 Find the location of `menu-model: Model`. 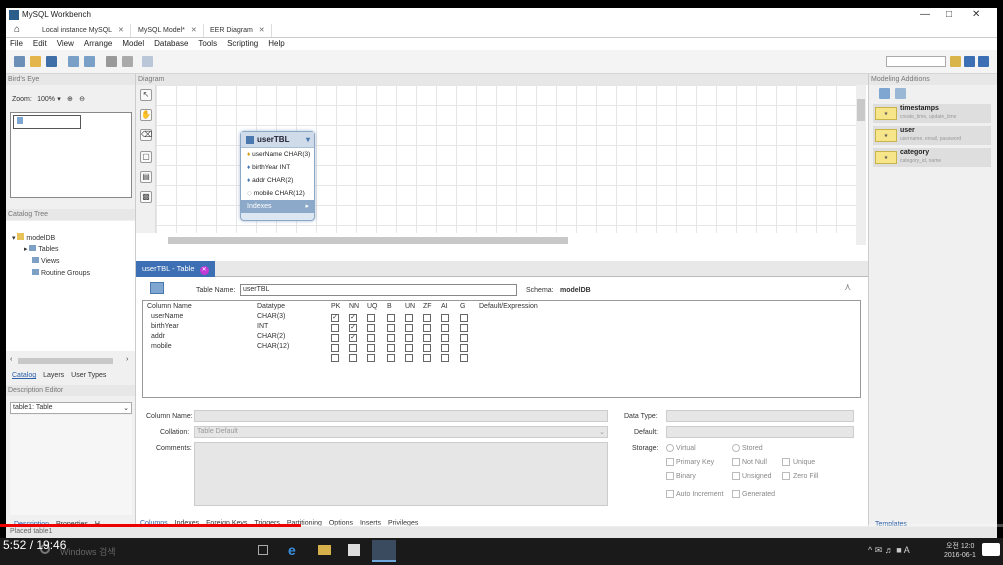

menu-model: Model is located at coordinates (133, 44).